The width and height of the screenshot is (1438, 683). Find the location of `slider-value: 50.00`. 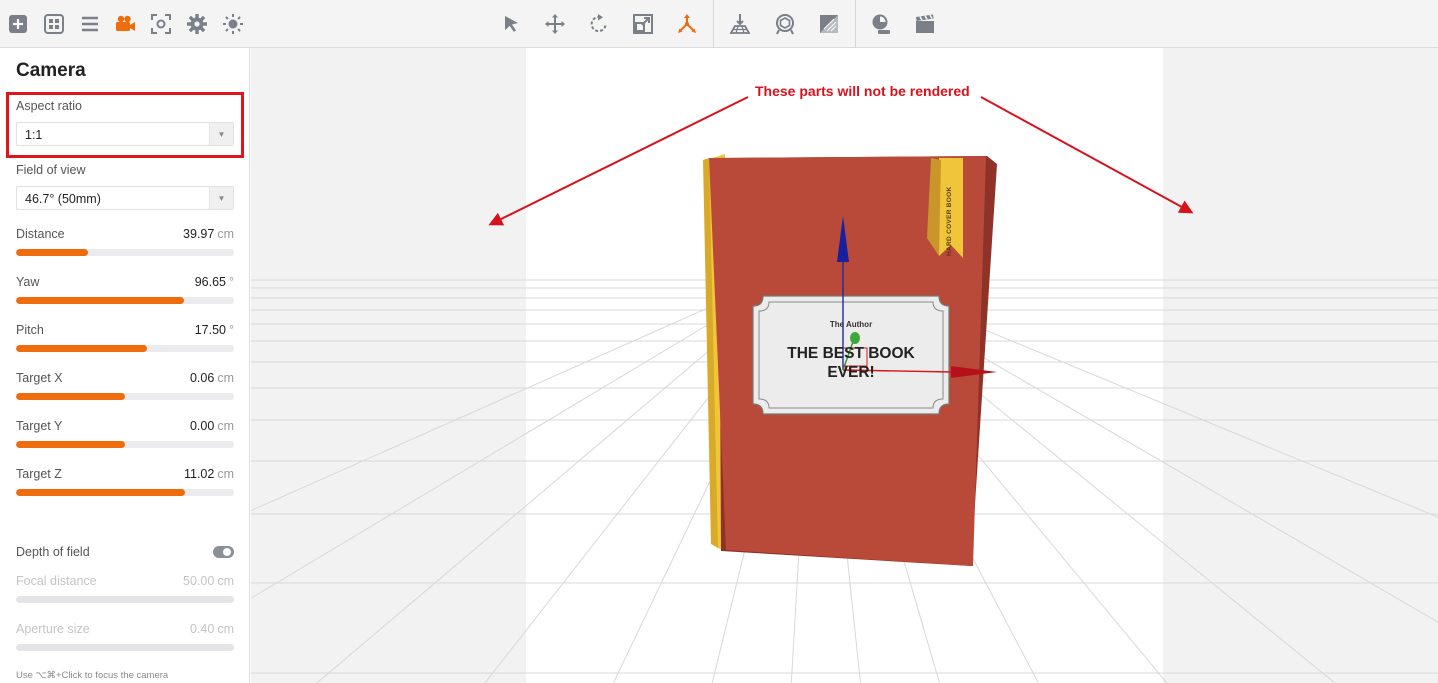

slider-value: 50.00 is located at coordinates (199, 581).